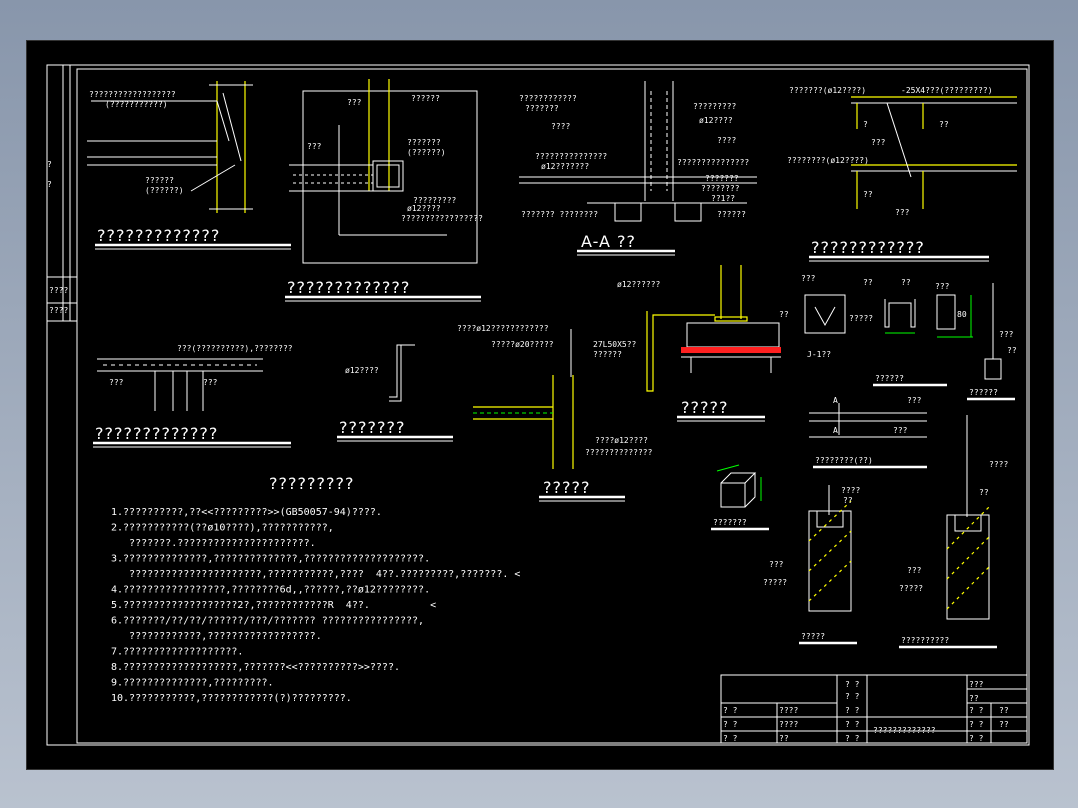  I want to click on detail-13-title: ?????, so click(813, 636).